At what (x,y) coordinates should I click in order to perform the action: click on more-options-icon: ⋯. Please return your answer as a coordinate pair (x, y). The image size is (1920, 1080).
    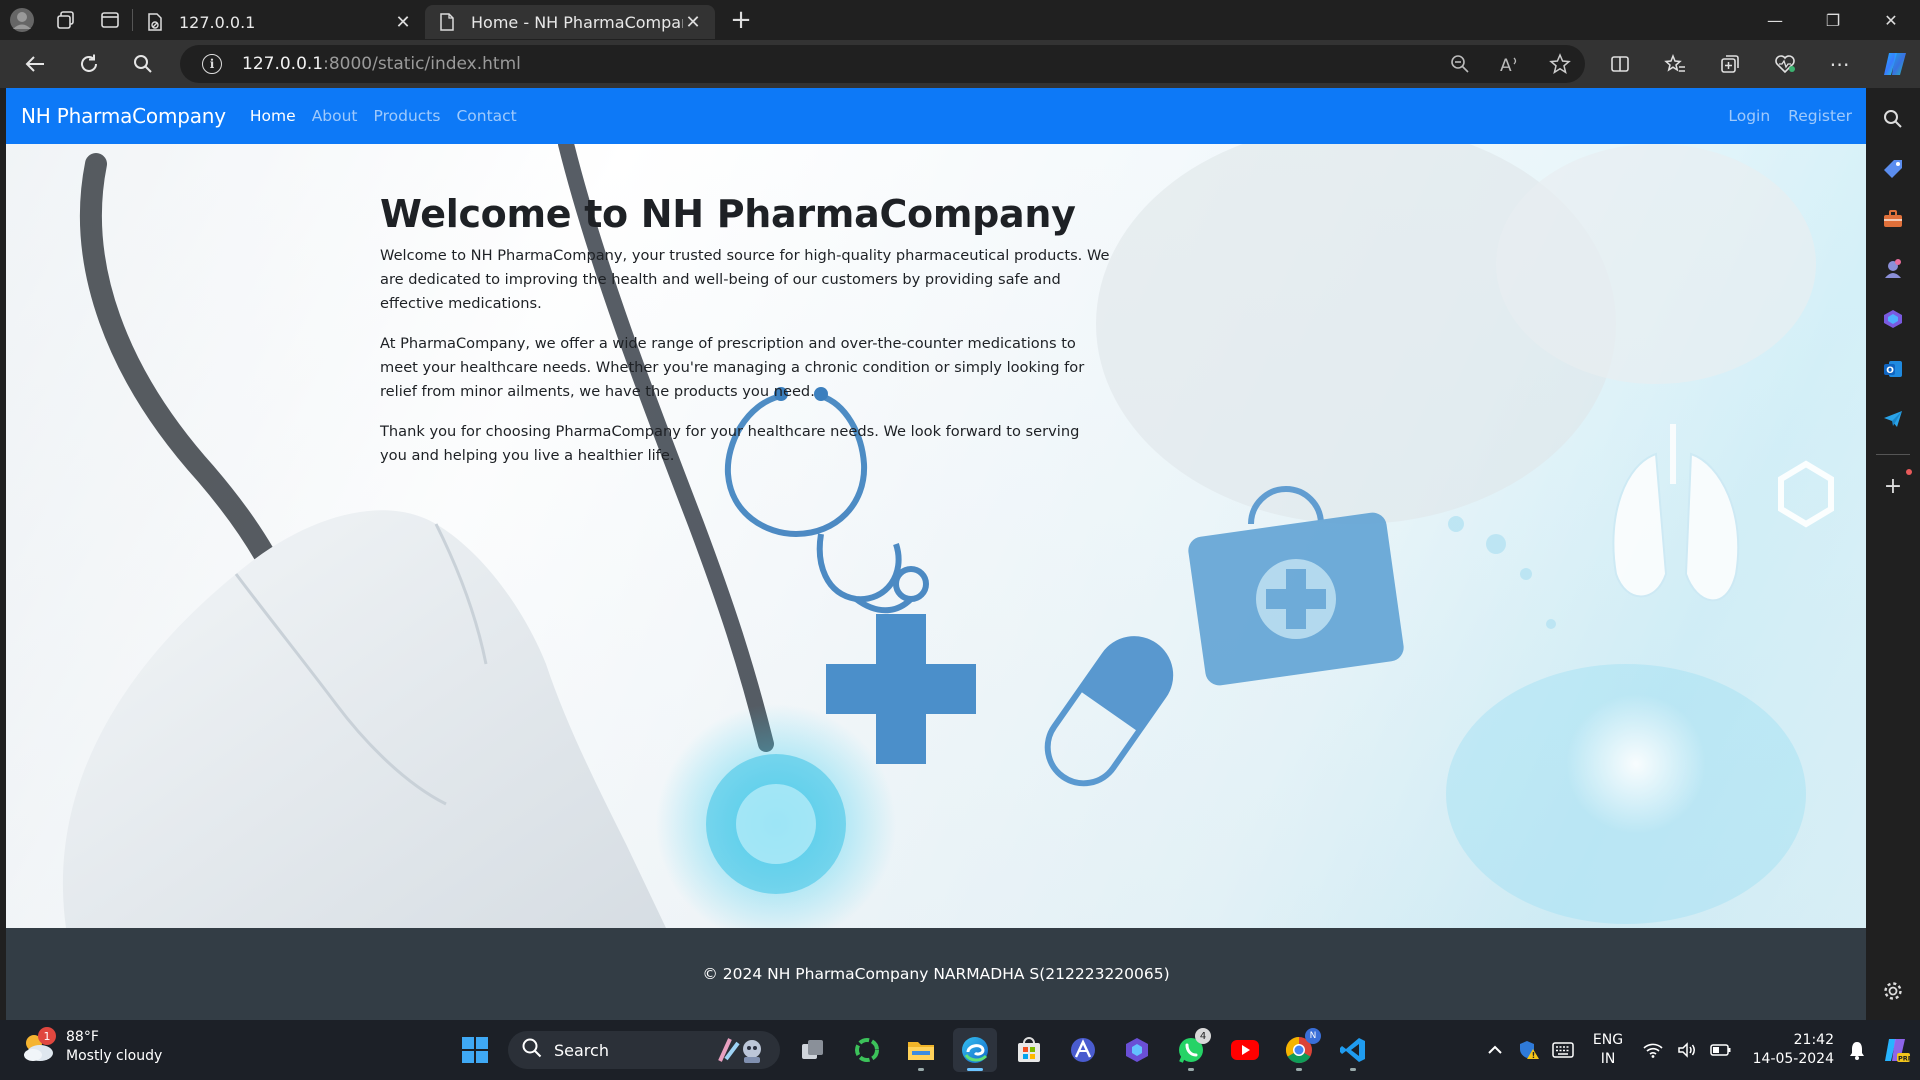
    Looking at the image, I should click on (1839, 64).